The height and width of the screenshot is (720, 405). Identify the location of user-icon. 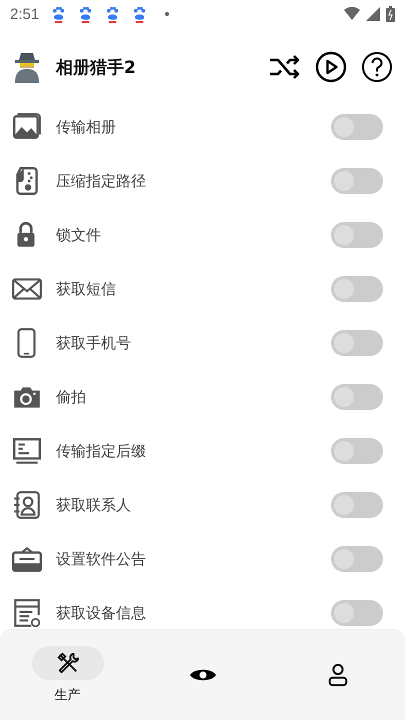
(337, 675).